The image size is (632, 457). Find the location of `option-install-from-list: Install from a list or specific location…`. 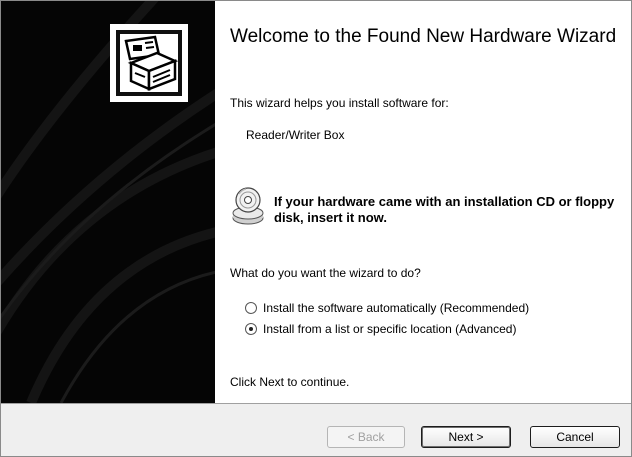

option-install-from-list: Install from a list or specific location… is located at coordinates (380, 329).